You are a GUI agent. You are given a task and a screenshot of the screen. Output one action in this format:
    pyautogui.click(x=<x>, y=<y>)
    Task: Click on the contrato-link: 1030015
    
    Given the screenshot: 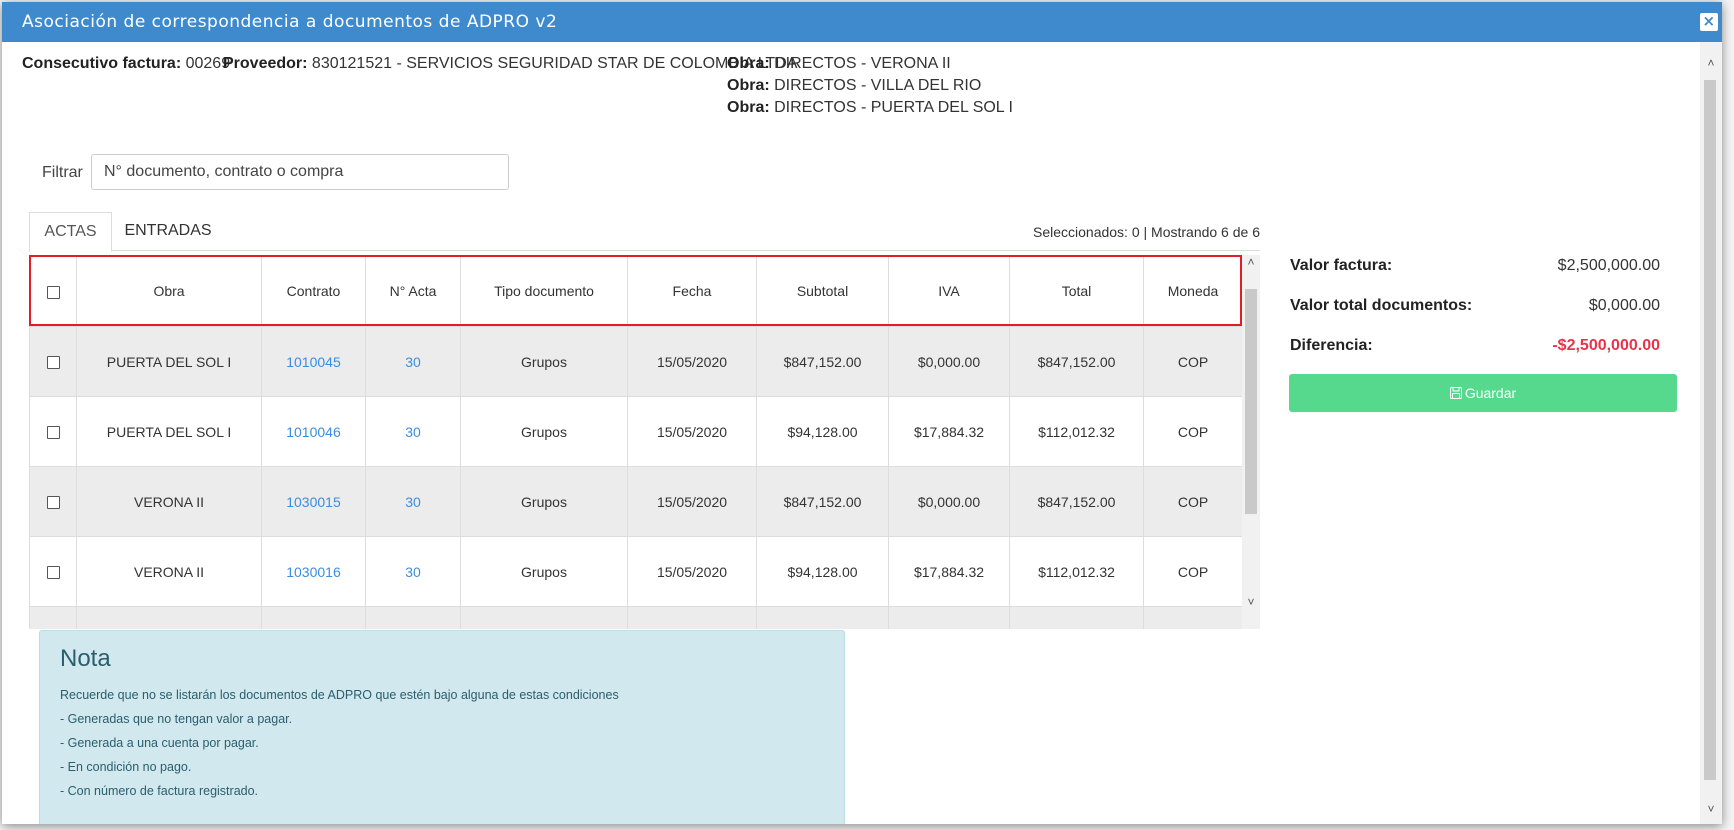 What is the action you would take?
    pyautogui.click(x=313, y=502)
    